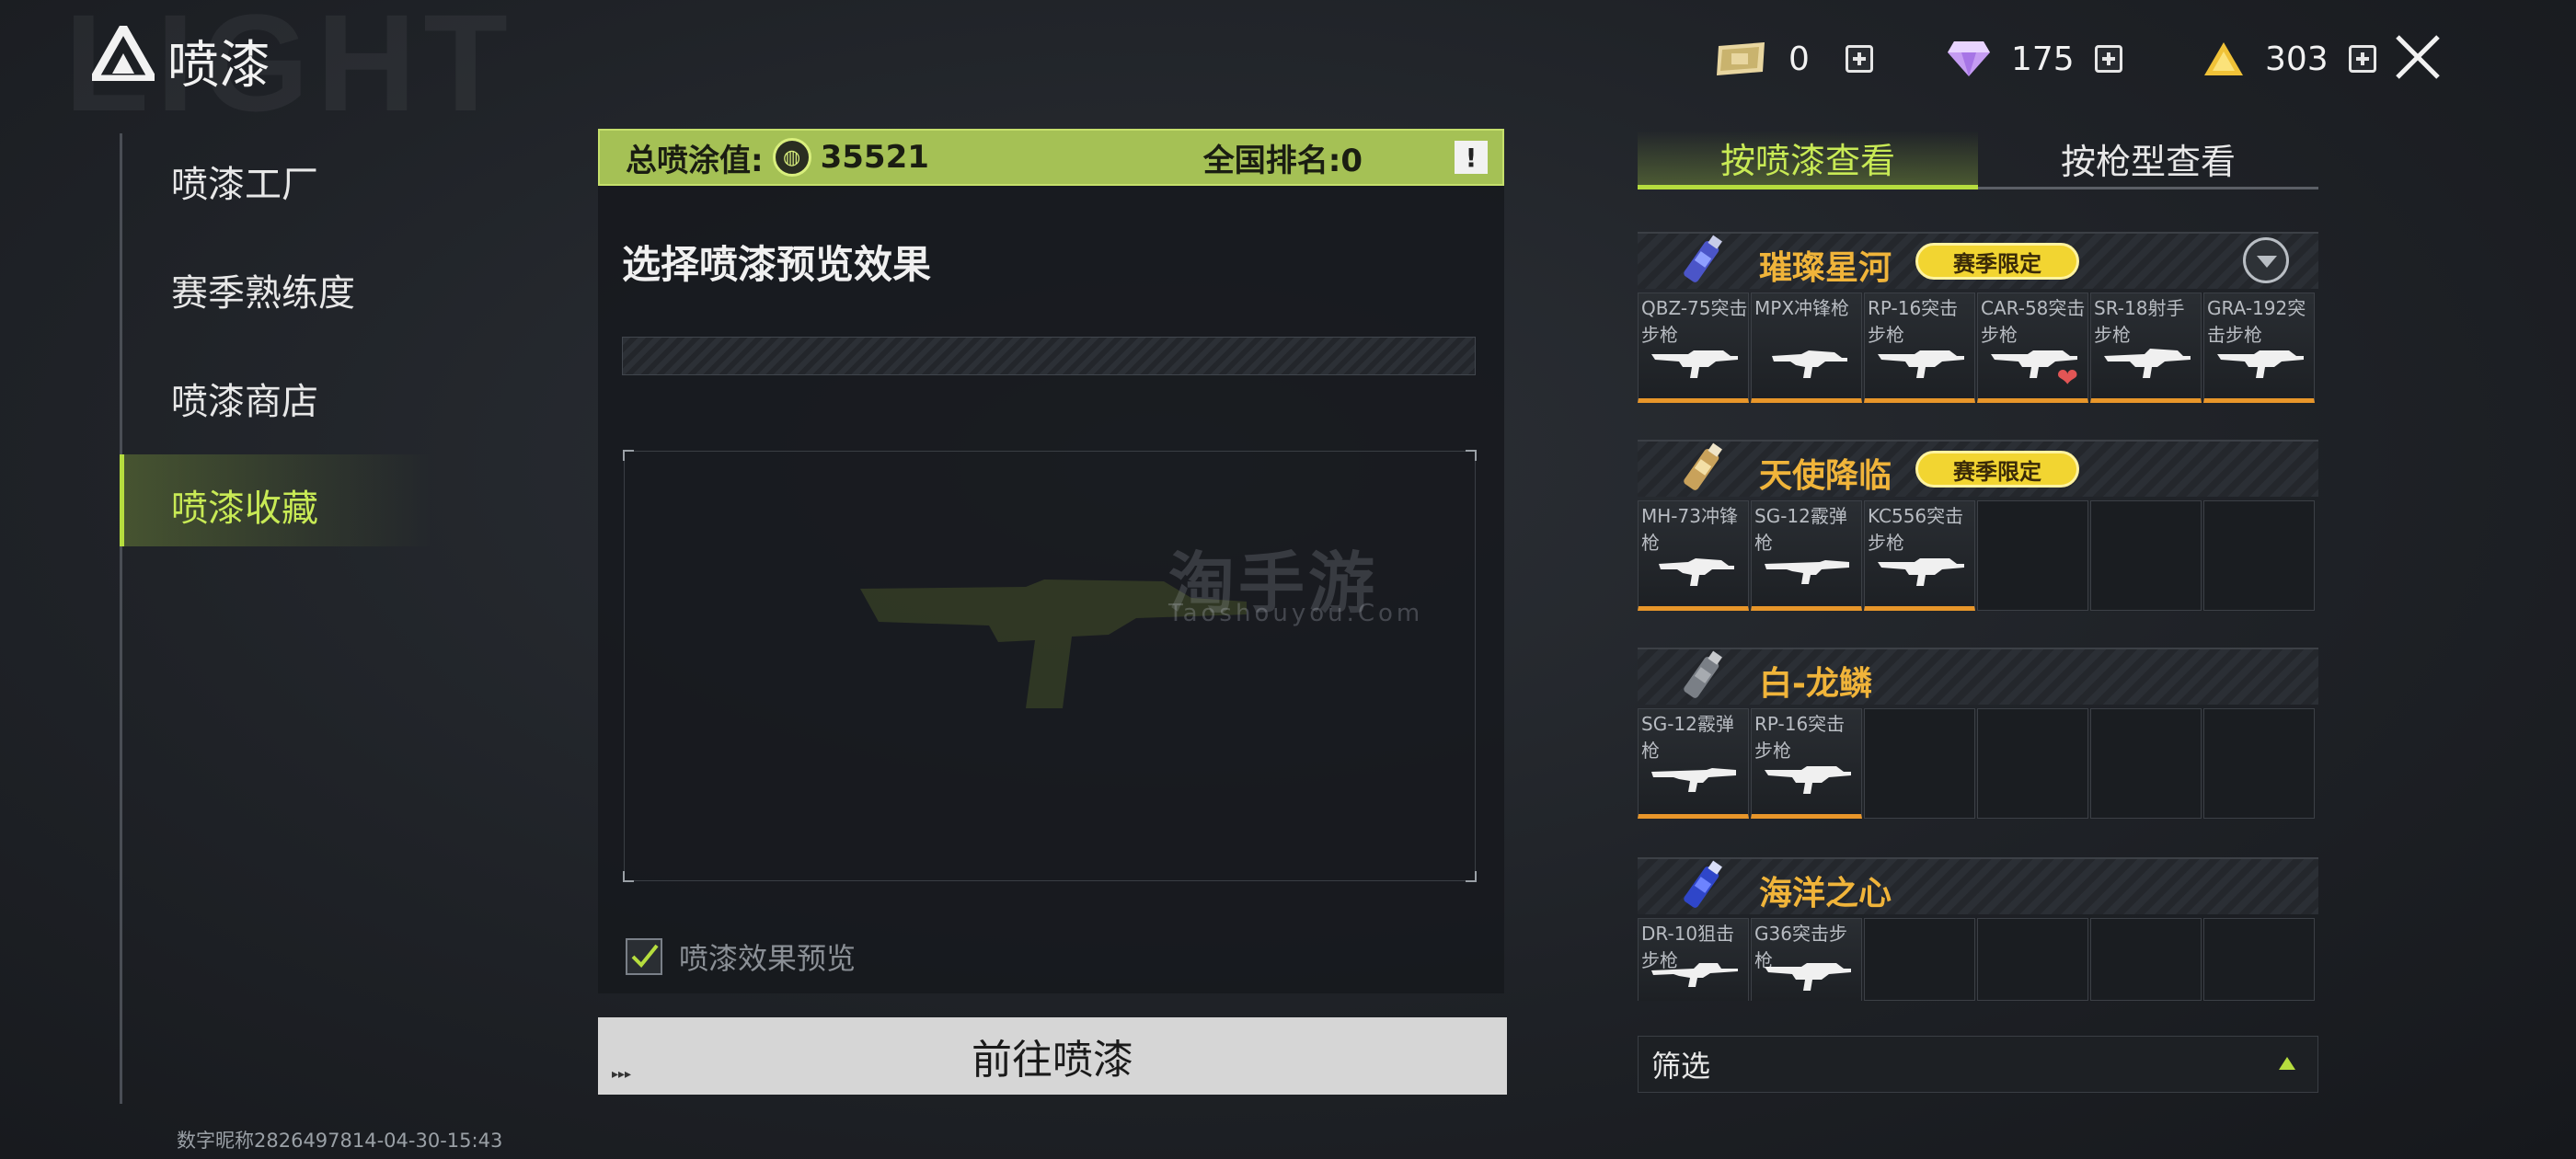 This screenshot has width=2576, height=1159. I want to click on nav-divider, so click(121, 618).